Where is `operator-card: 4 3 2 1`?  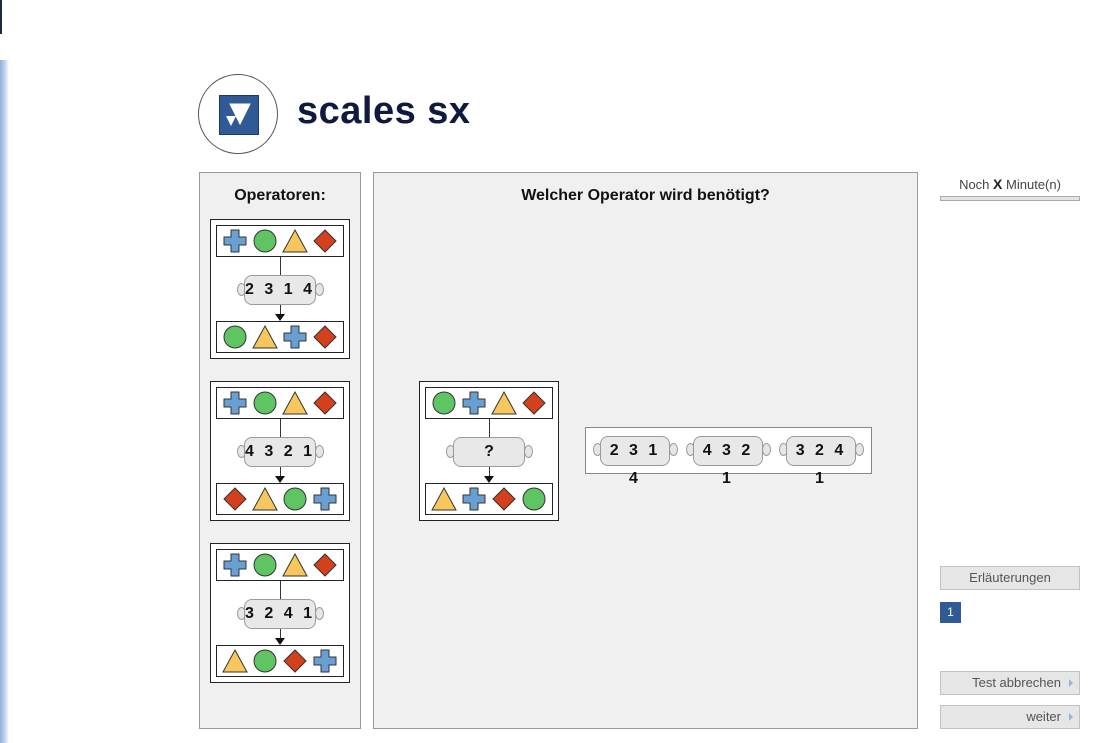 operator-card: 4 3 2 1 is located at coordinates (280, 451).